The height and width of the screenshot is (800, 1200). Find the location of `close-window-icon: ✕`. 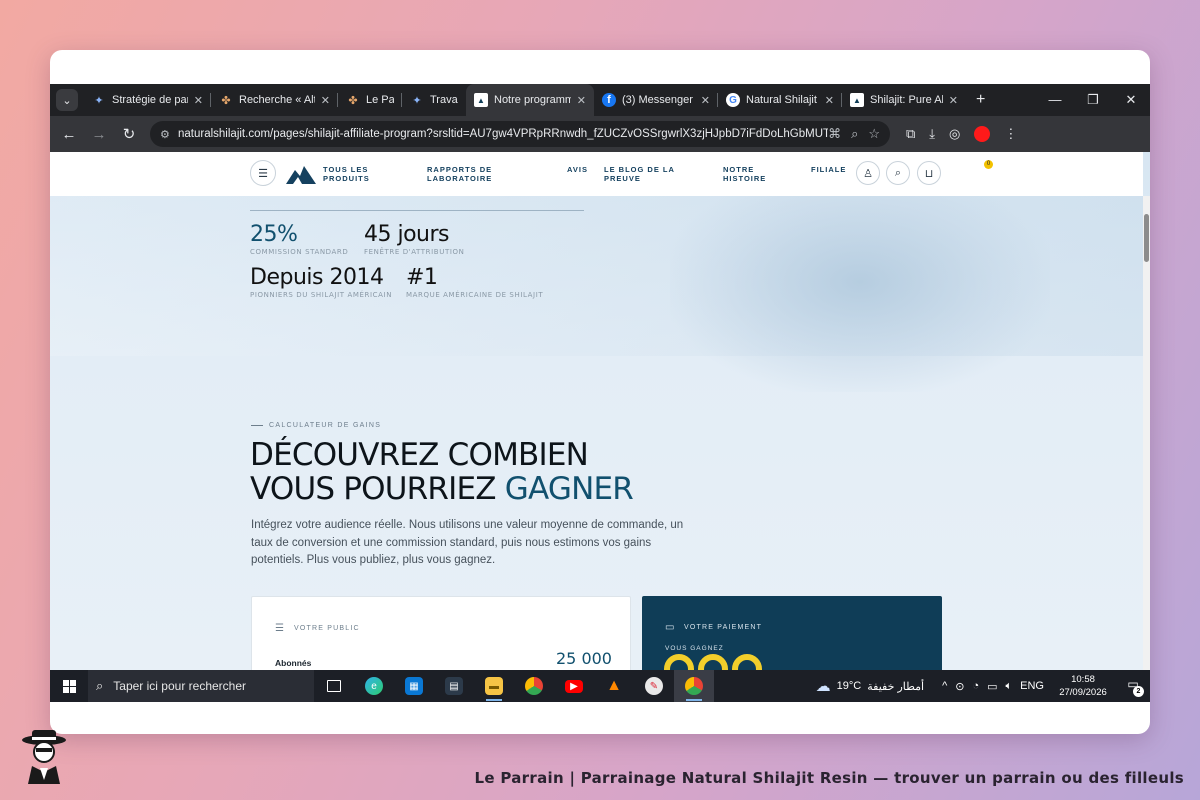

close-window-icon: ✕ is located at coordinates (1131, 100).